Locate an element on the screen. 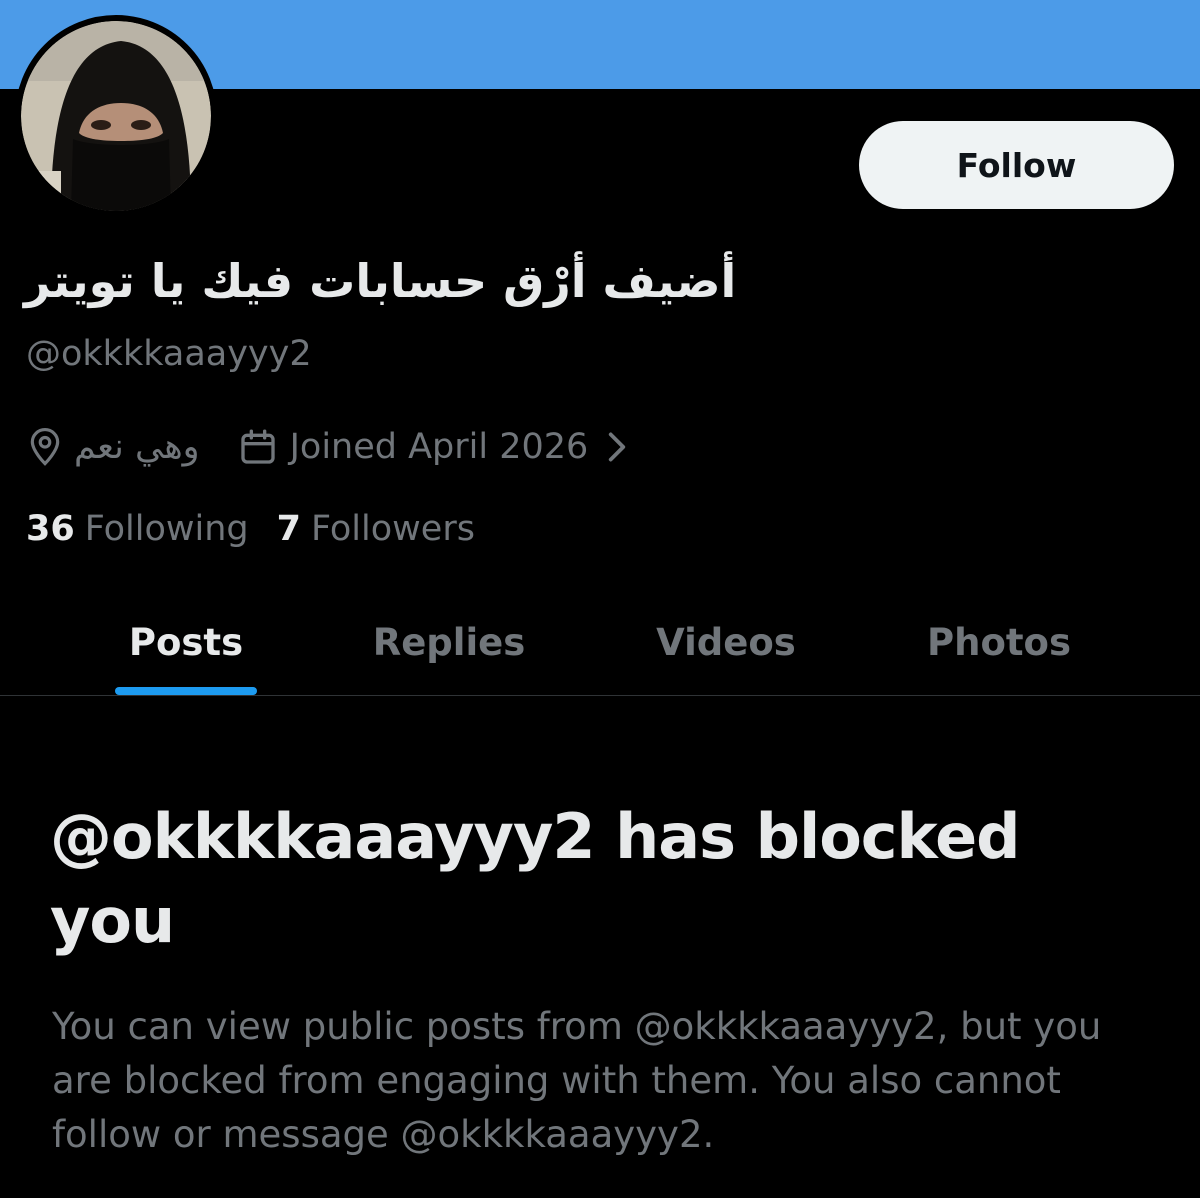  followers-link: 7 Followers is located at coordinates (376, 529).